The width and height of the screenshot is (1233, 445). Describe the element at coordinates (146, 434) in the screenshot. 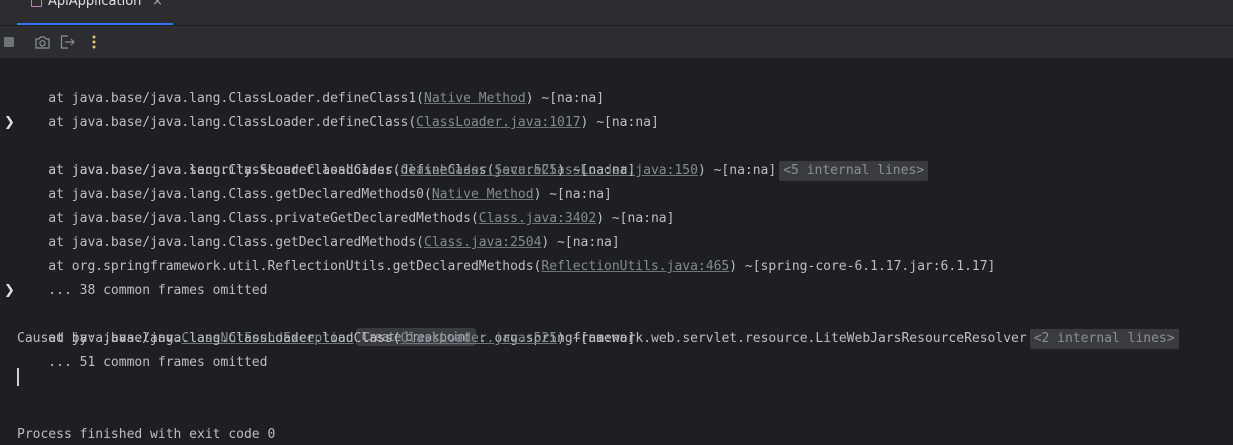

I see `process-finished-line: Process finished with exit code 0` at that location.